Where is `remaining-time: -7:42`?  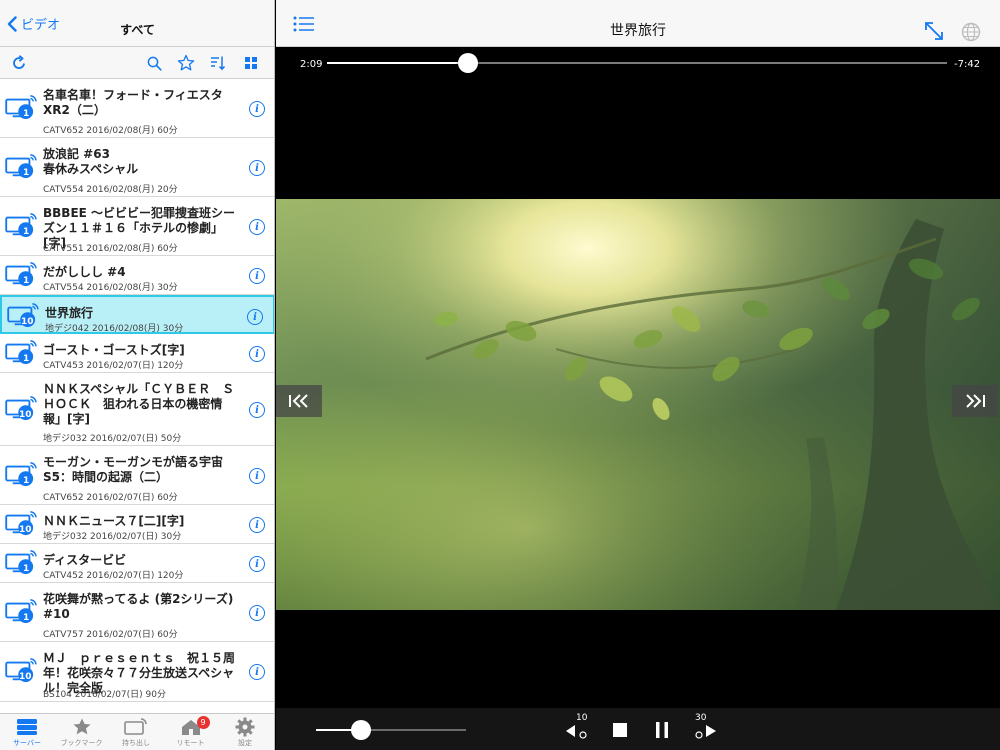
remaining-time: -7:42 is located at coordinates (967, 64).